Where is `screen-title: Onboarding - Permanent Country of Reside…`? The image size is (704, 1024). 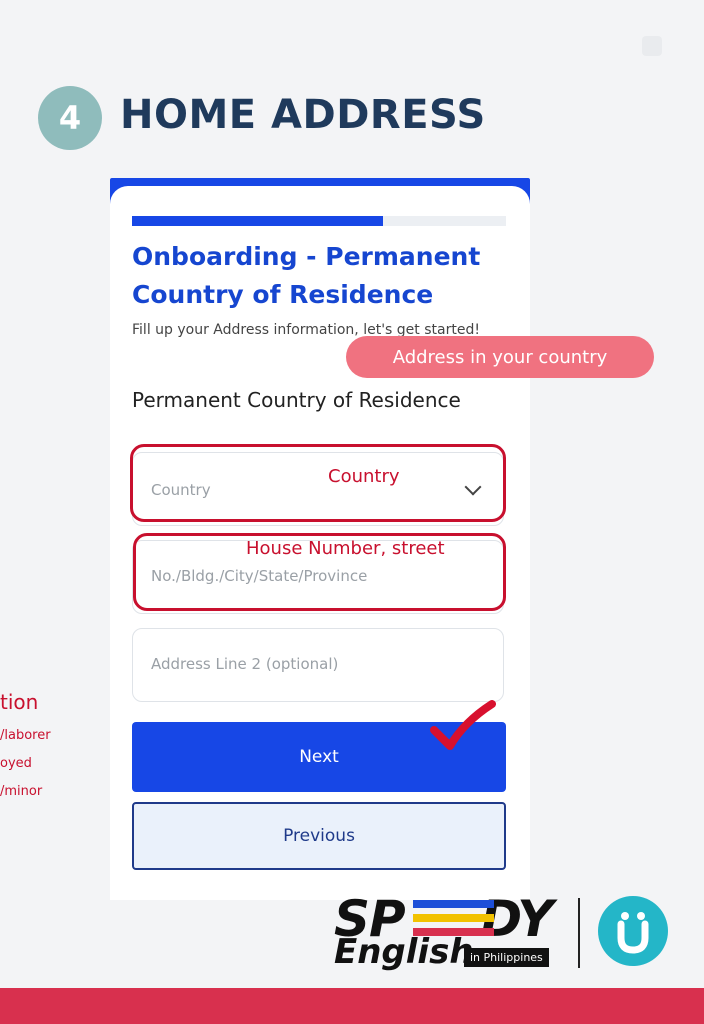 screen-title: Onboarding - Permanent Country of Reside… is located at coordinates (306, 275).